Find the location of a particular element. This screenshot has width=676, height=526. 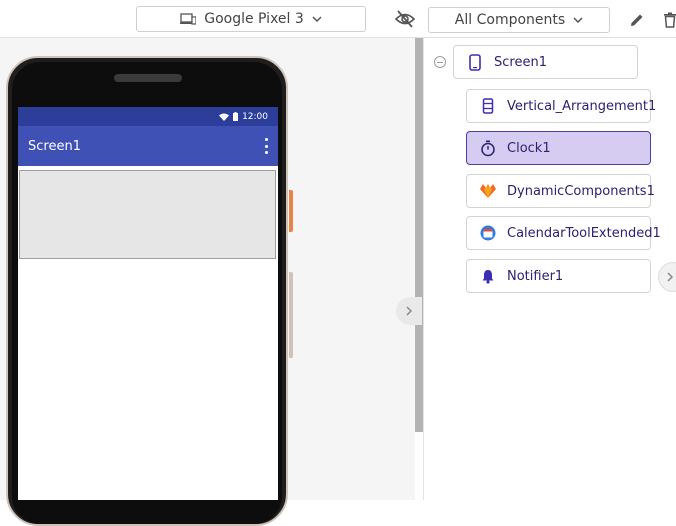

eye-off-icon is located at coordinates (405, 19).